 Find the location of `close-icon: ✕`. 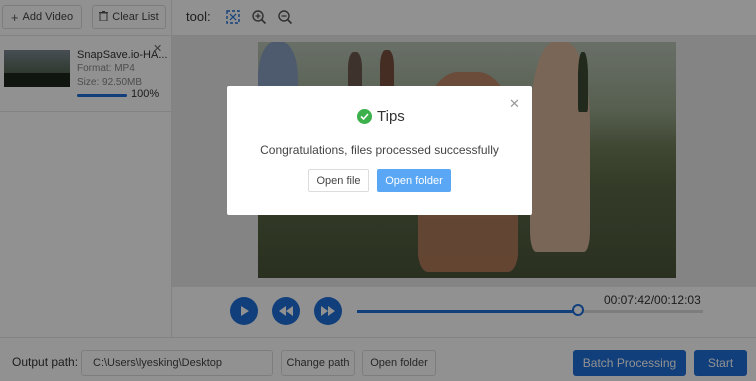

close-icon: ✕ is located at coordinates (514, 104).